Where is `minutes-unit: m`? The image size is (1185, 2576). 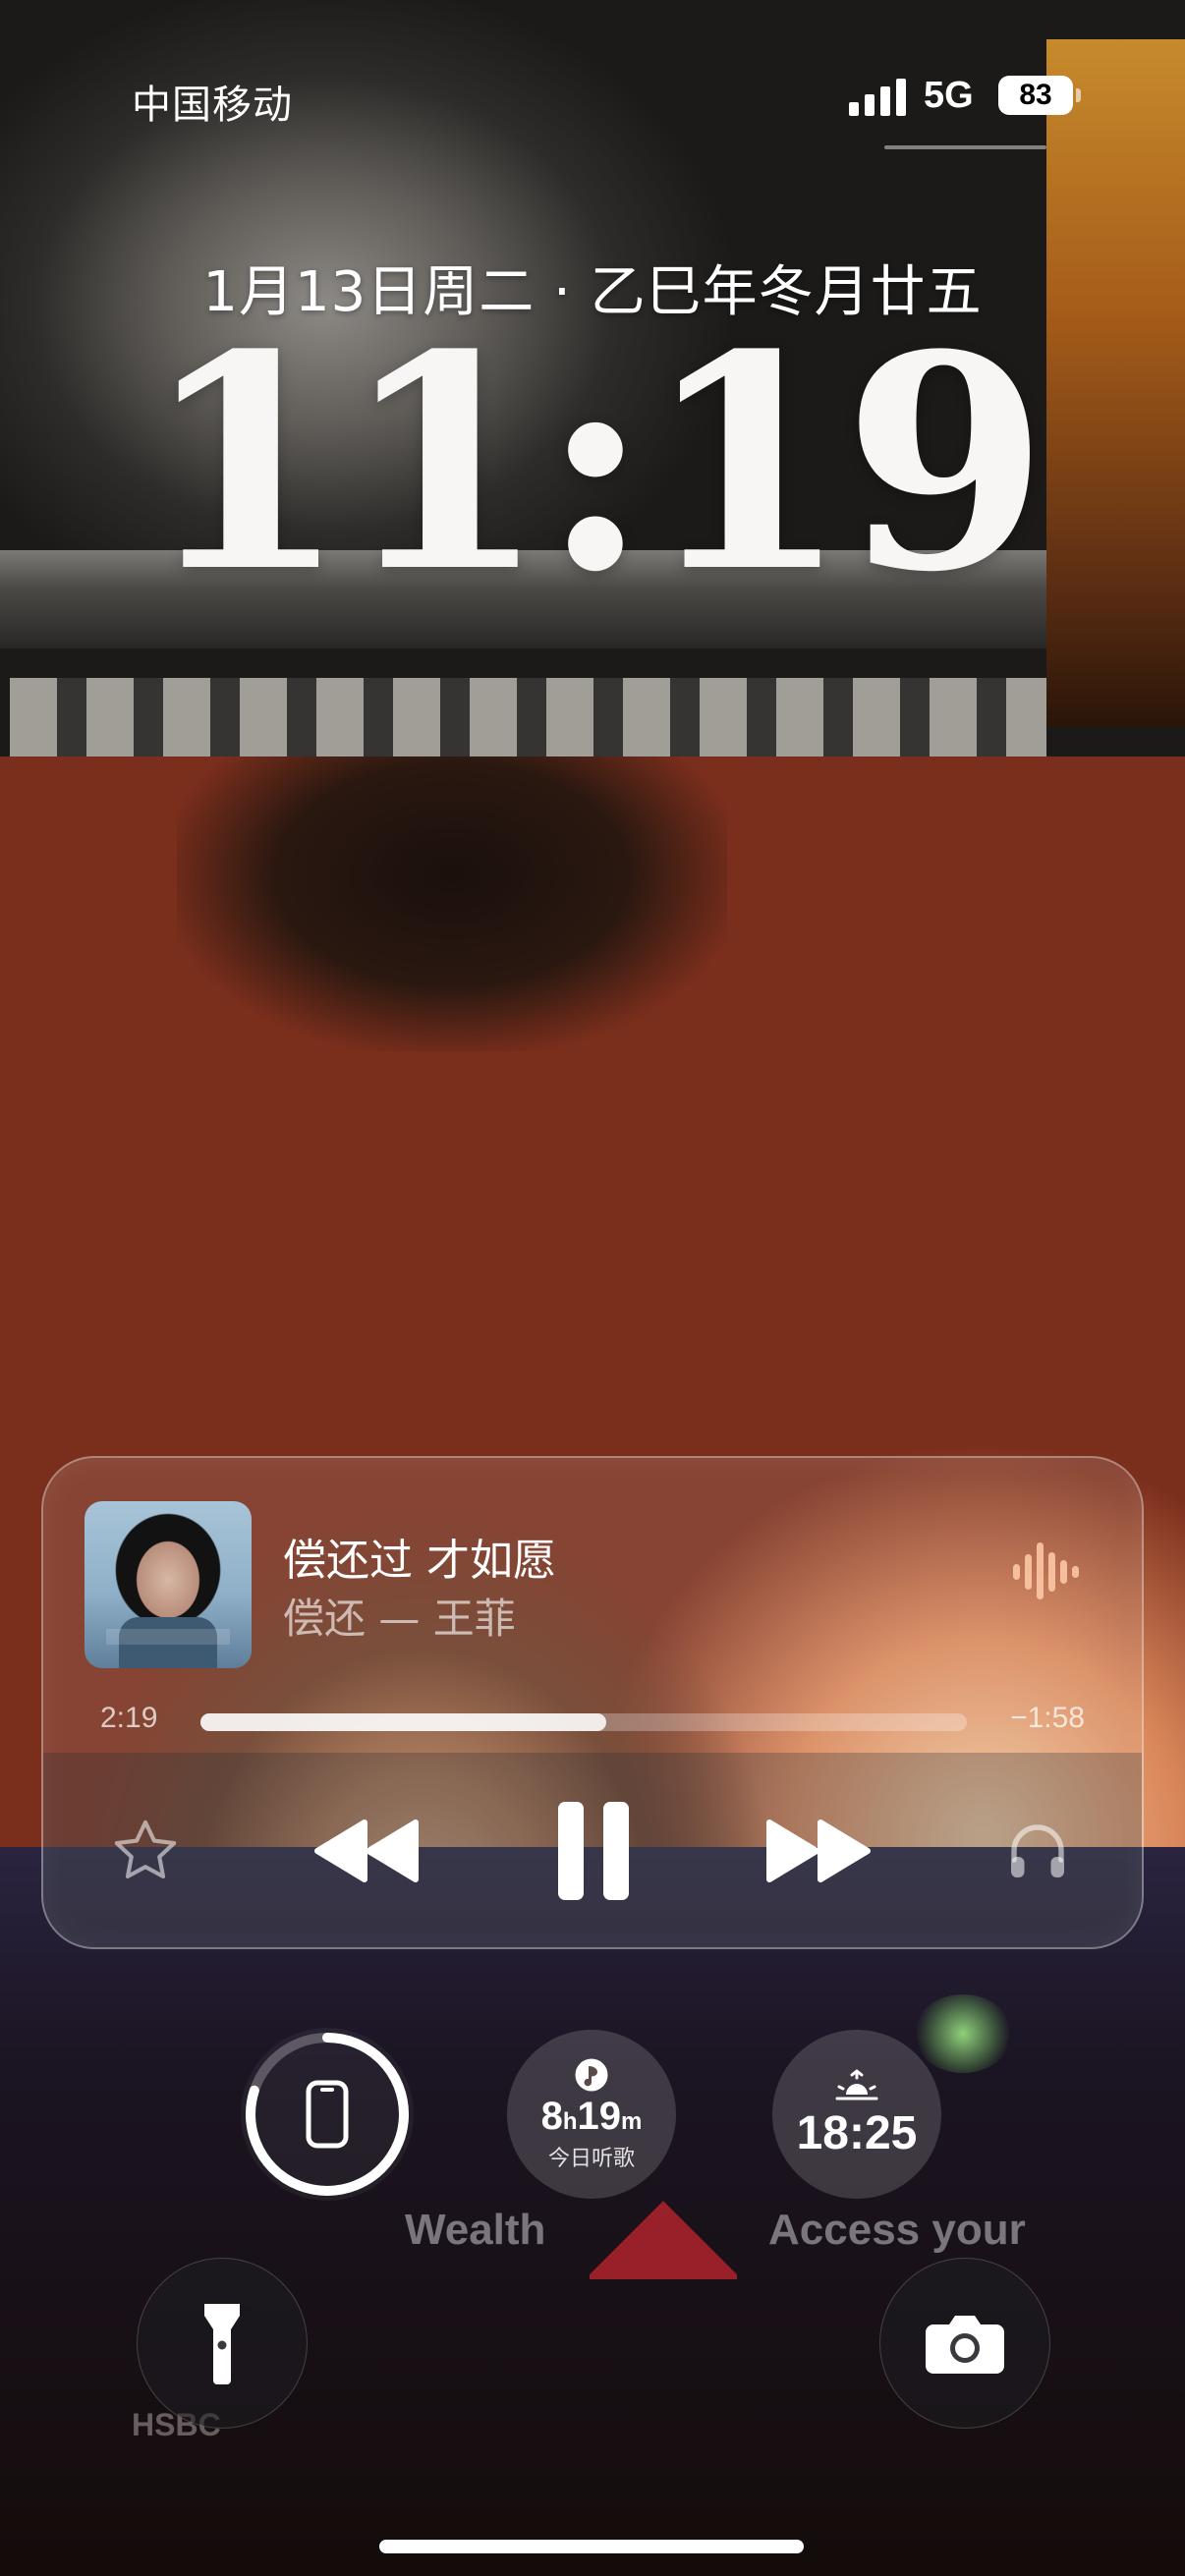
minutes-unit: m is located at coordinates (632, 2121).